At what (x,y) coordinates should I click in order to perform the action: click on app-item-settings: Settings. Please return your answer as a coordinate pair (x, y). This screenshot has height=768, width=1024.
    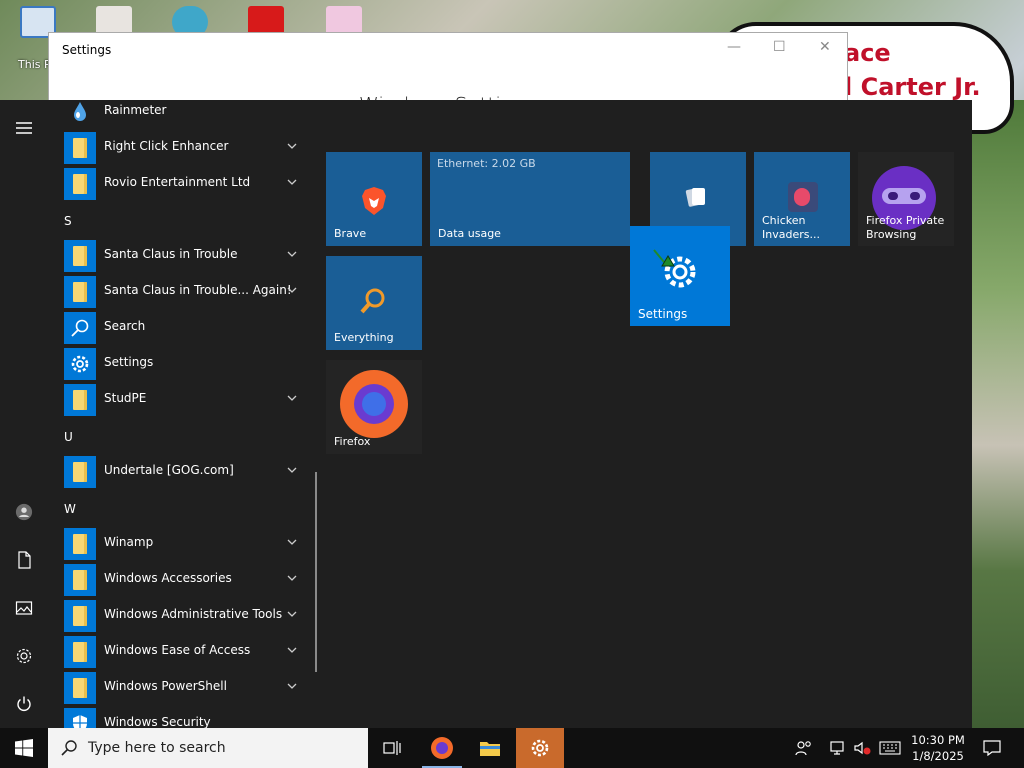
    Looking at the image, I should click on (179, 363).